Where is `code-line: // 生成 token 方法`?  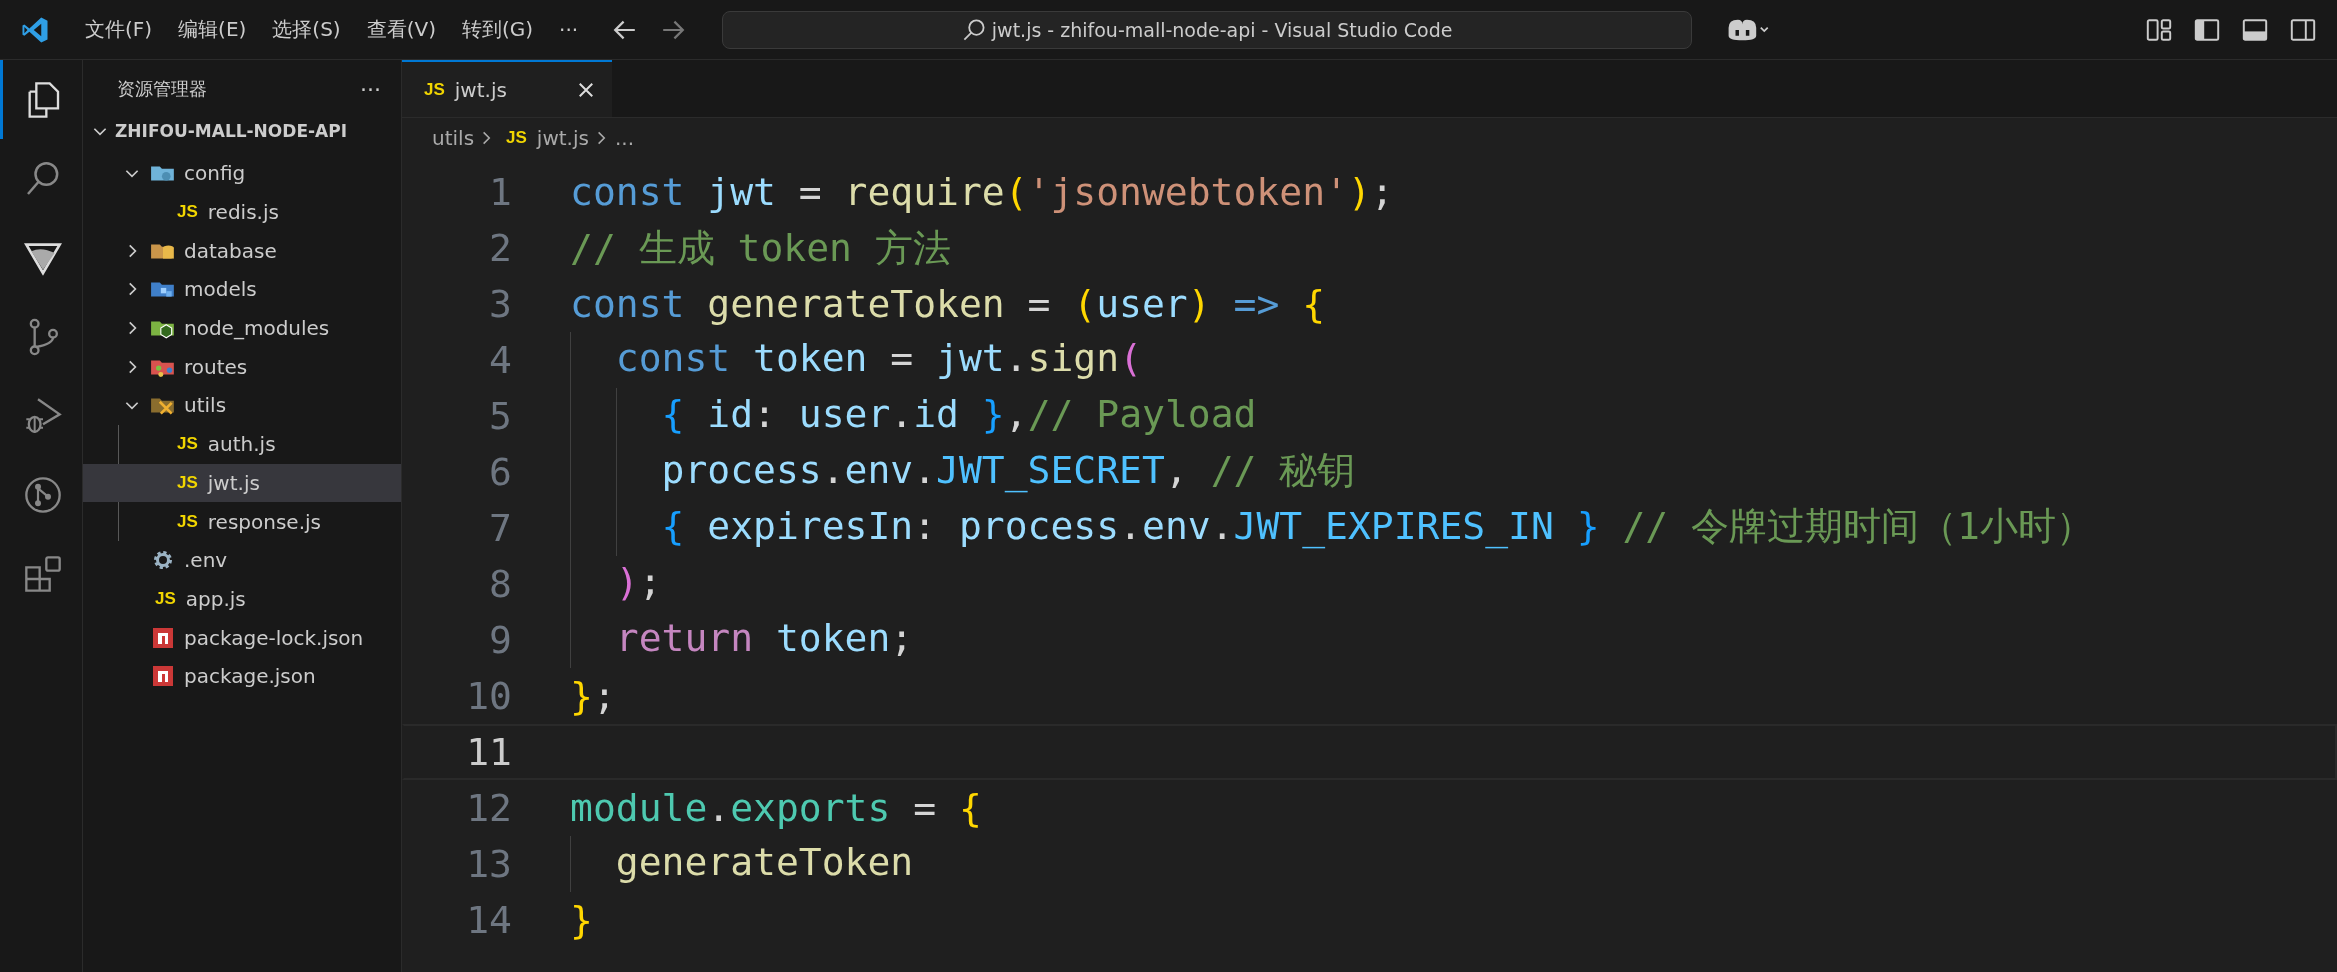 code-line: // 生成 token 方法 is located at coordinates (760, 248).